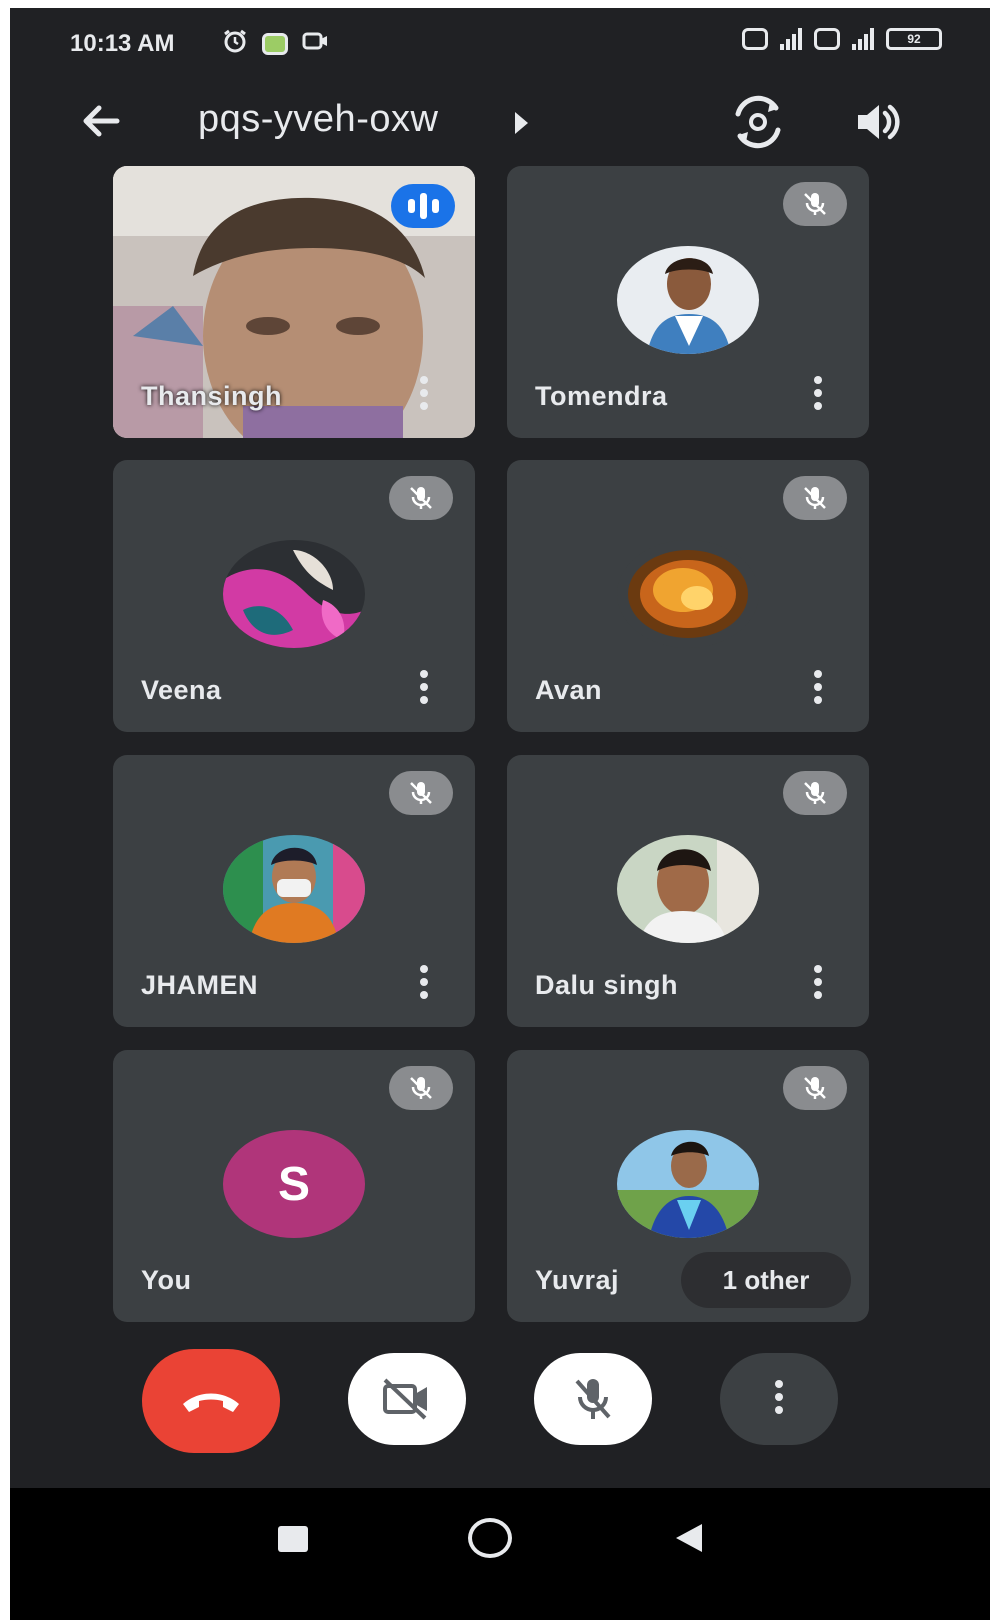 The height and width of the screenshot is (1620, 995). I want to click on self-initial-avatar: S, so click(294, 1184).